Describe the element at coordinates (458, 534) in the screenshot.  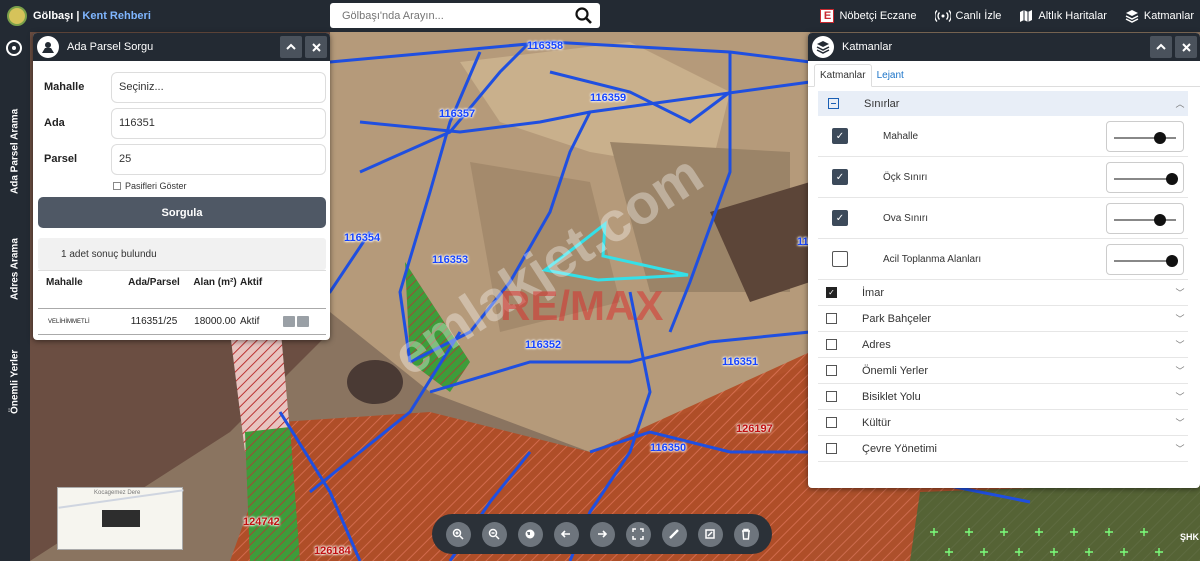
I see `zoom-in-button` at that location.